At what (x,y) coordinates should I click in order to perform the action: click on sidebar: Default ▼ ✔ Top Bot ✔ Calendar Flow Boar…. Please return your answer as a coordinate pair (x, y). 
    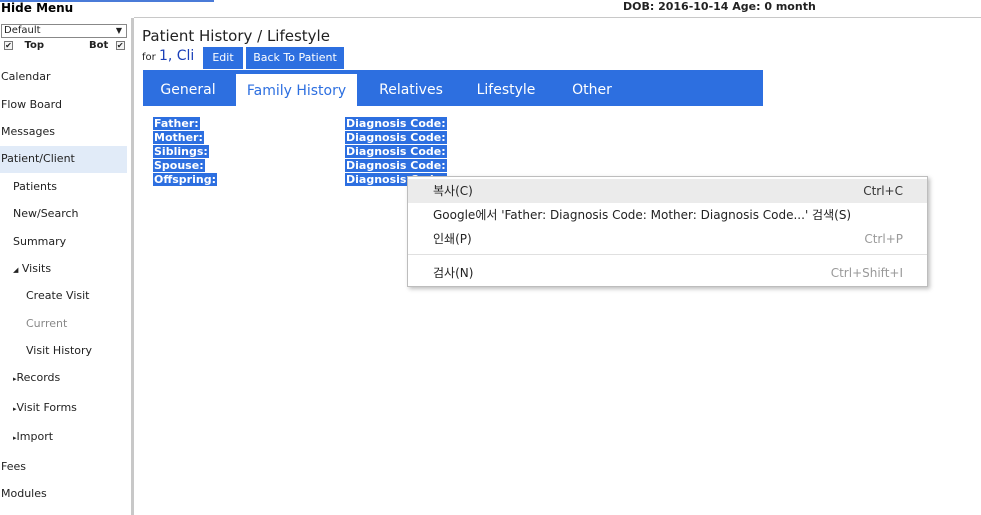
    Looking at the image, I should click on (66, 266).